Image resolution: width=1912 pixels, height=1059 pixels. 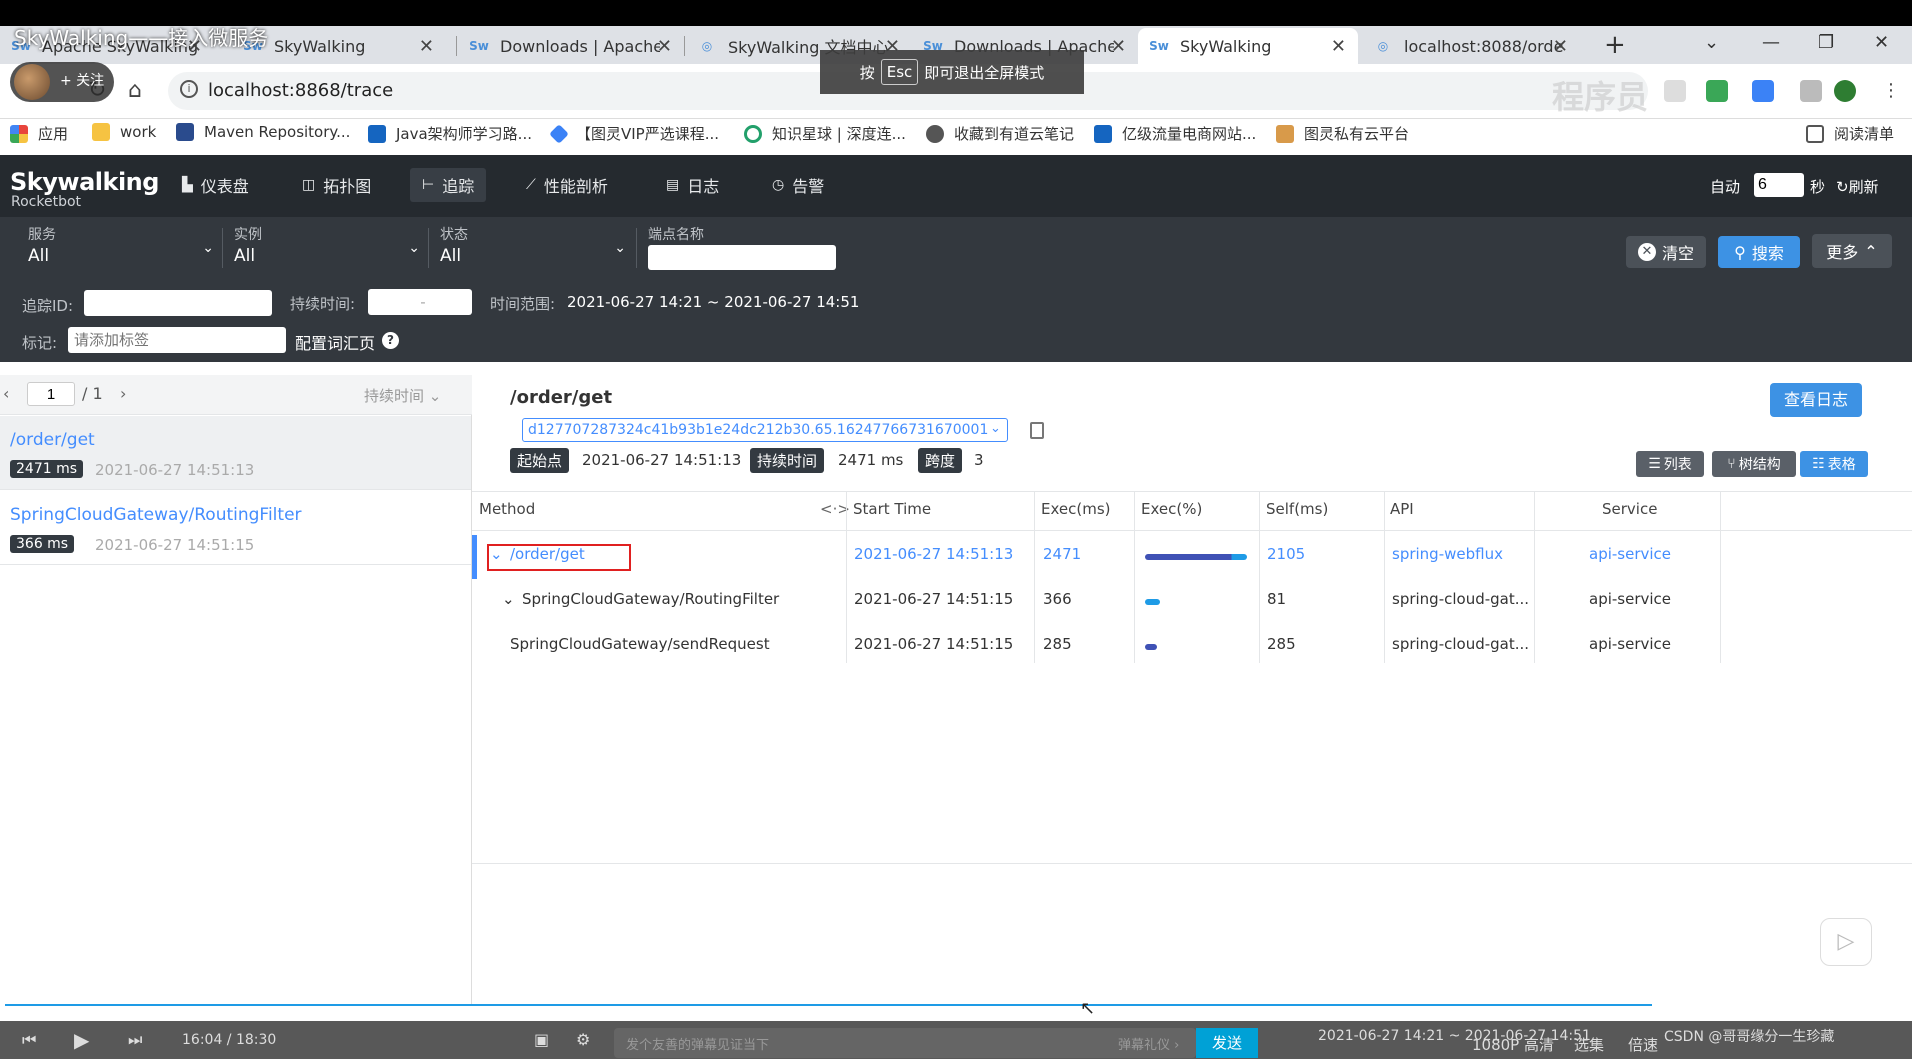 I want to click on service-select: 服务 All ⌄, so click(x=123, y=246).